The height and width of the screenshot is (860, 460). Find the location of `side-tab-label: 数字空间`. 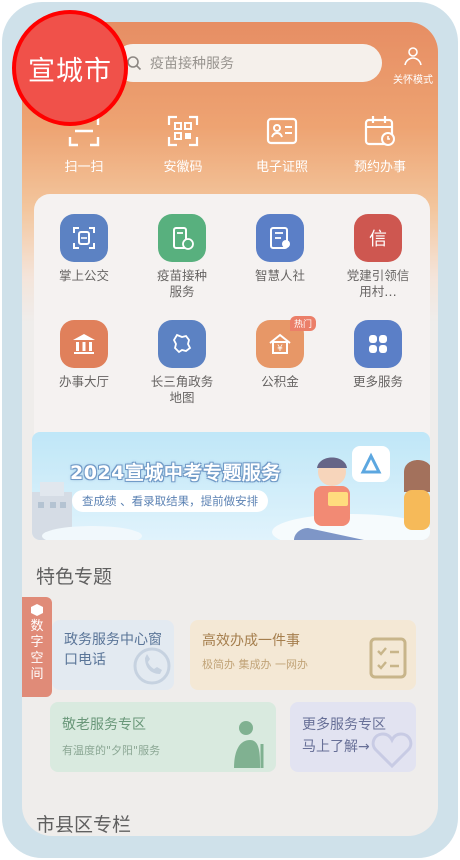

side-tab-label: 数字空间 is located at coordinates (37, 650).